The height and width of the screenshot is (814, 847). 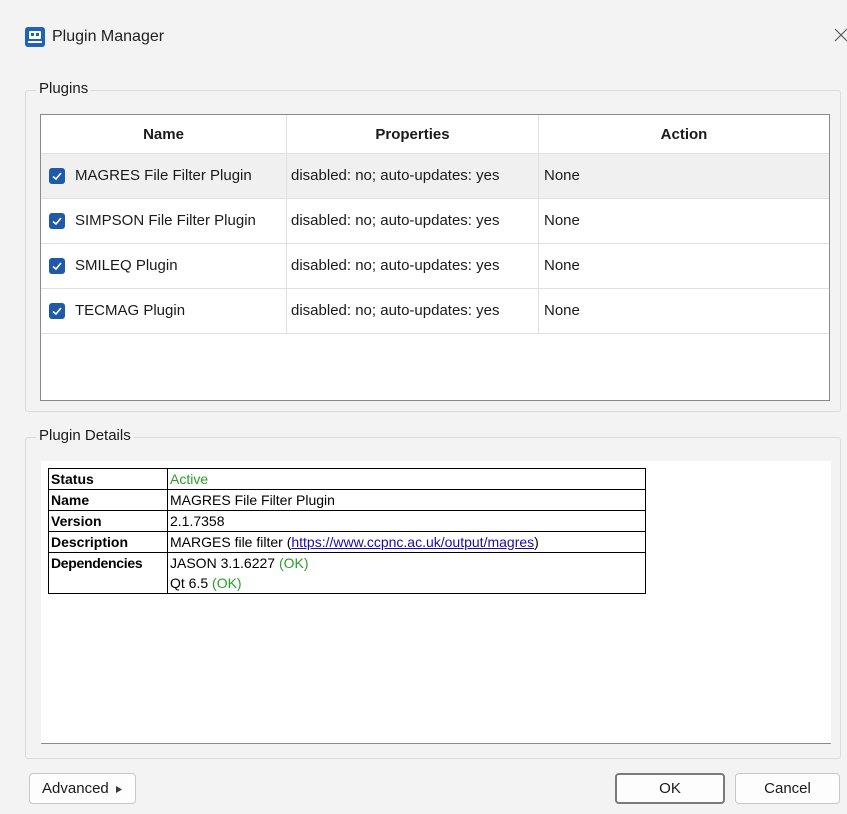 I want to click on window-title: Plugin Manager, so click(x=108, y=36).